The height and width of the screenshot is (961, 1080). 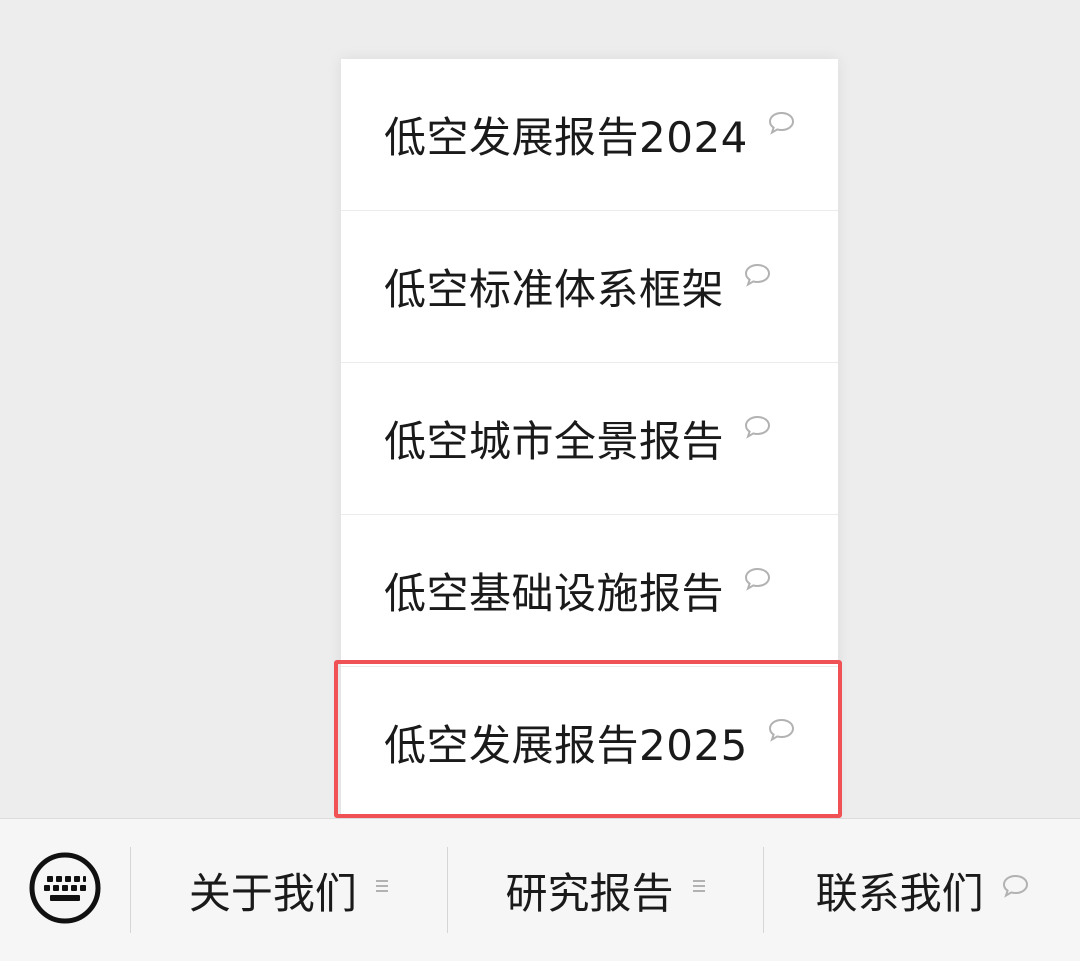 I want to click on submenu-item-infrastructure: 低空基础设施报告, so click(x=589, y=591).